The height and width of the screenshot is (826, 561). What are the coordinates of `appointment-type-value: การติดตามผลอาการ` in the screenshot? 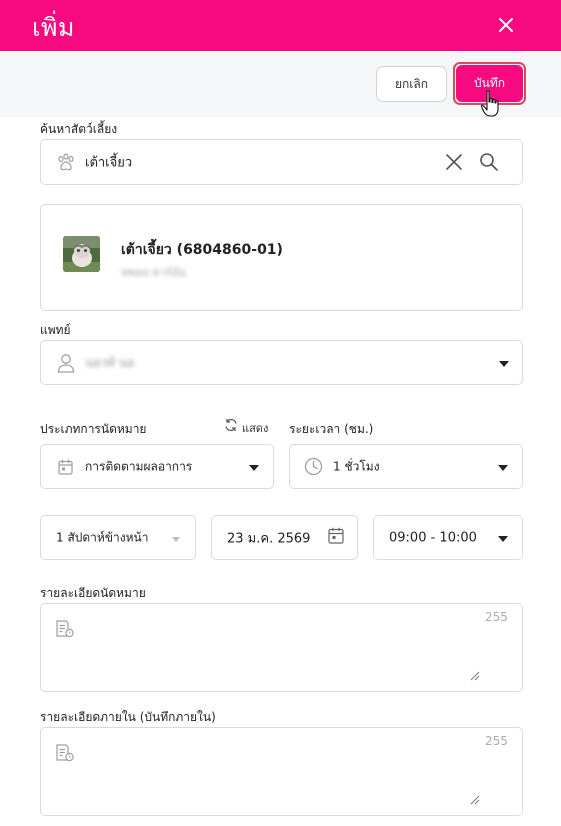 It's located at (139, 466).